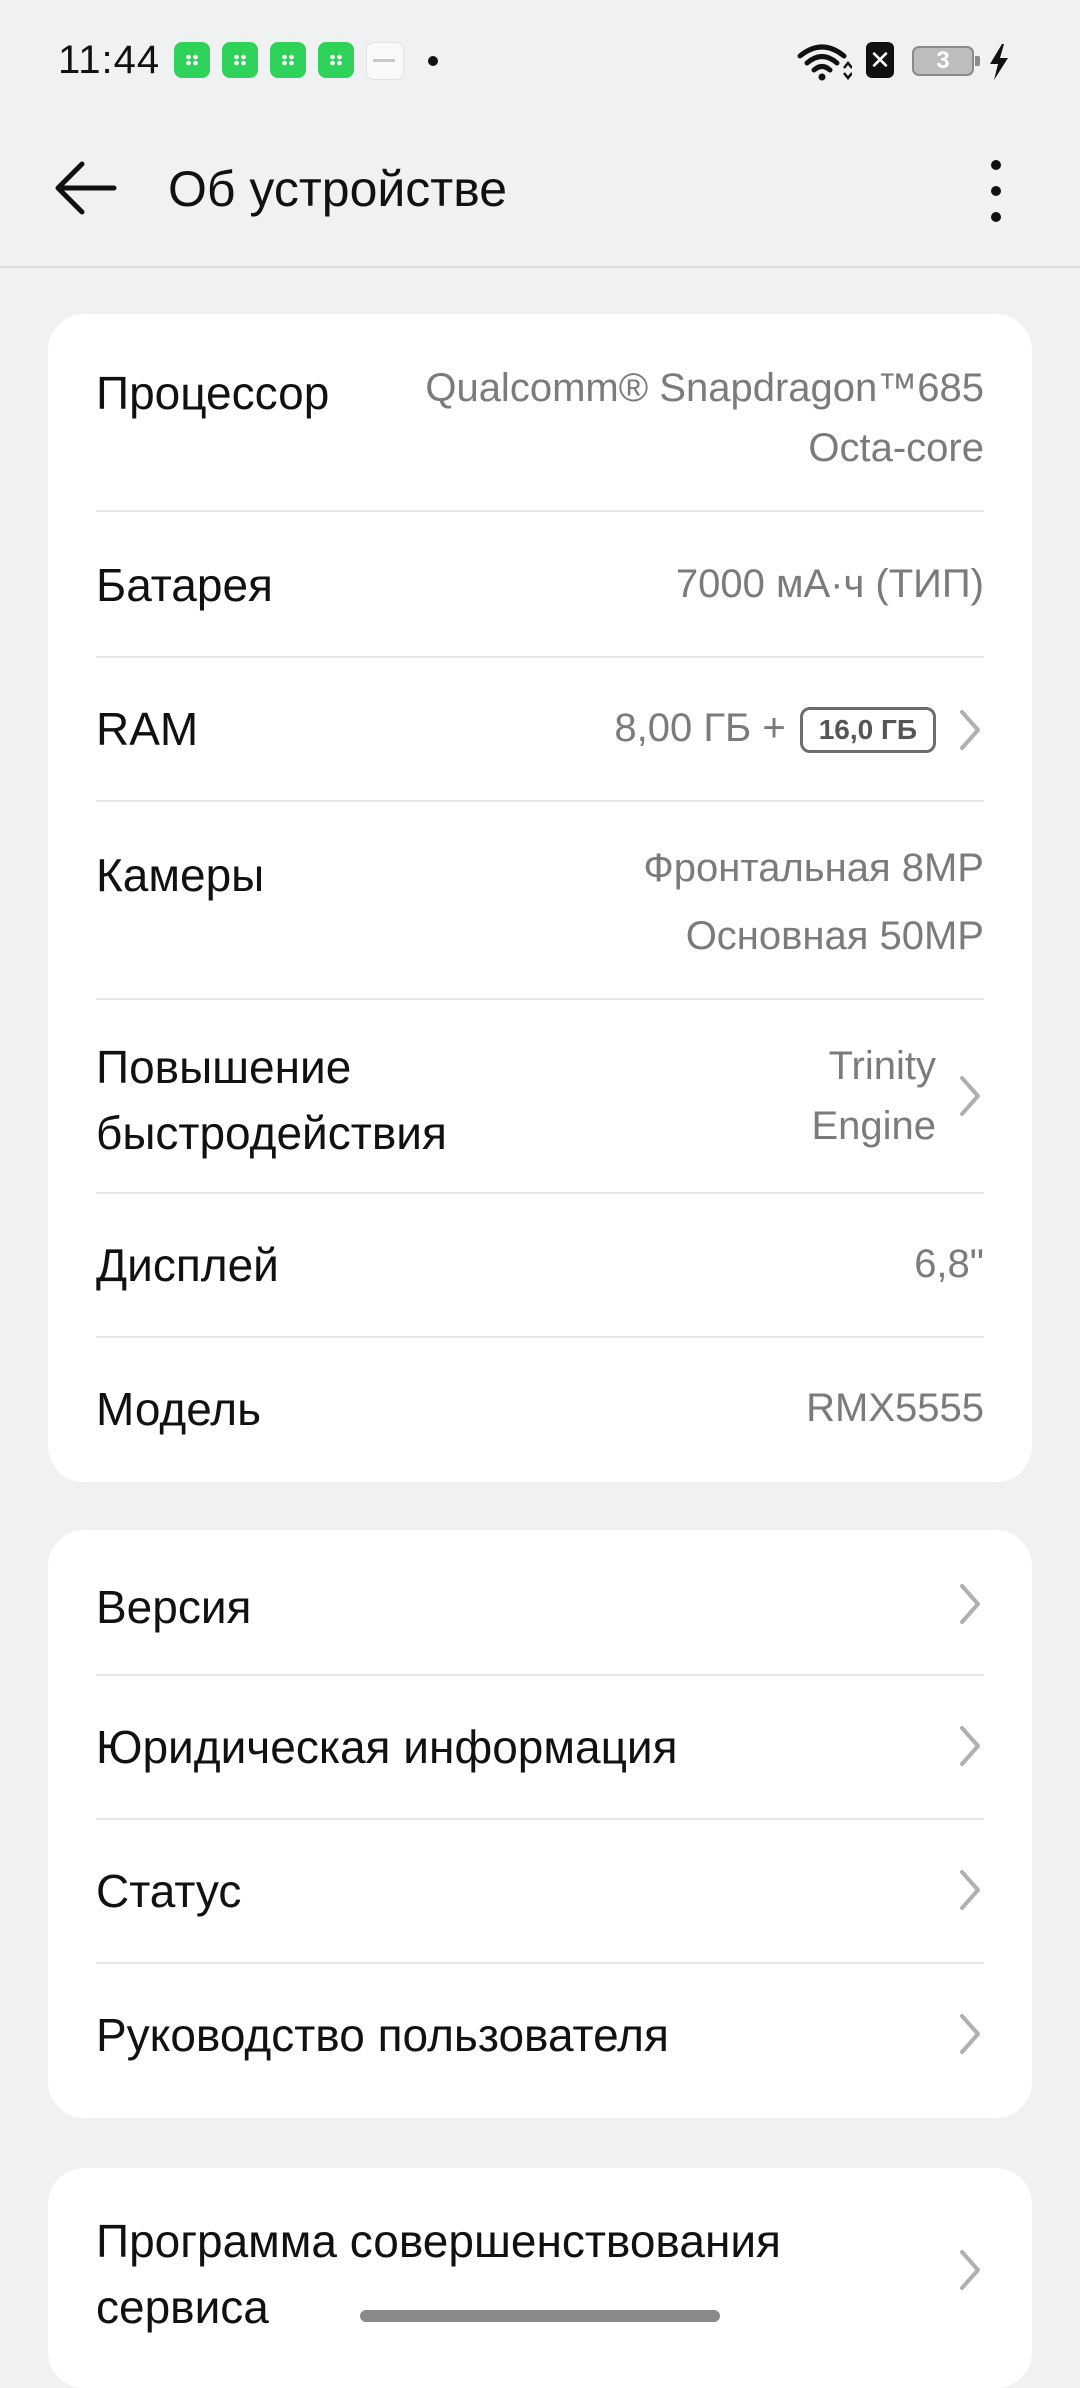 The height and width of the screenshot is (2388, 1080). Describe the element at coordinates (213, 393) in the screenshot. I see `processor-label: Процессор` at that location.